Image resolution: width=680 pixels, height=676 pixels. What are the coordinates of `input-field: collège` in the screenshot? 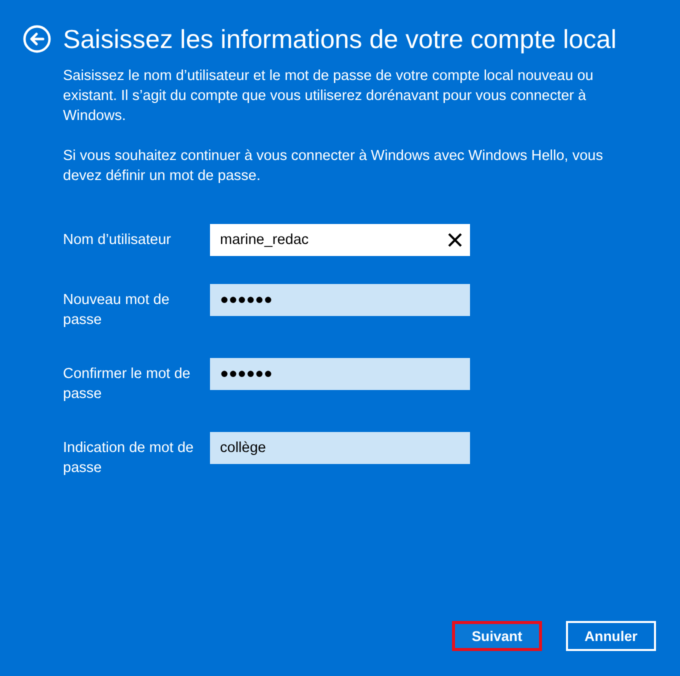 It's located at (340, 448).